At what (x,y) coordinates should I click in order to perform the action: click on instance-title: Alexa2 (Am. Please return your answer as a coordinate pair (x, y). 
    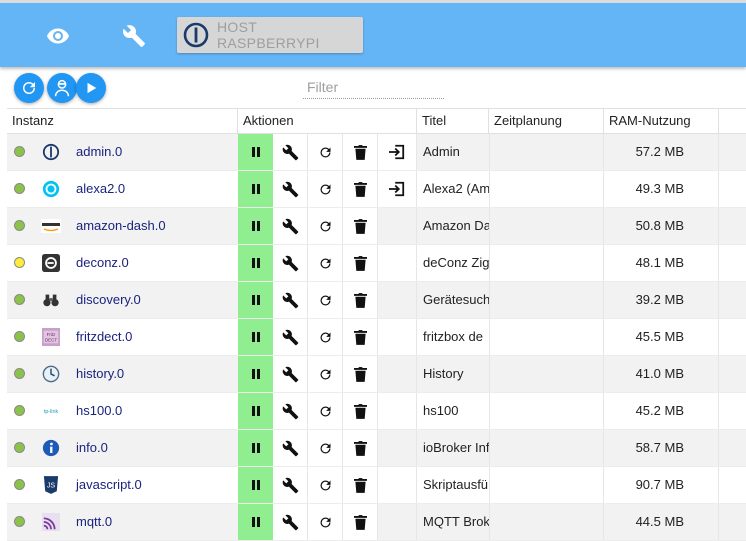
    Looking at the image, I should click on (456, 188).